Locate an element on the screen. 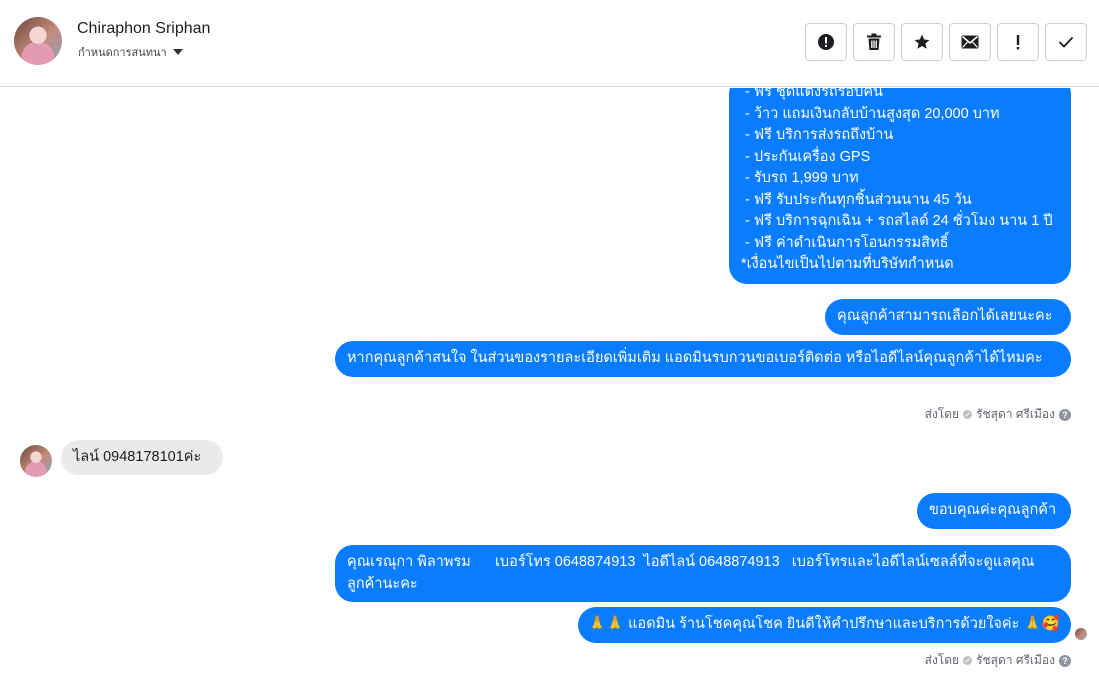 This screenshot has width=1099, height=699. pray-love-emoji: 🙏🥰 is located at coordinates (1041, 624).